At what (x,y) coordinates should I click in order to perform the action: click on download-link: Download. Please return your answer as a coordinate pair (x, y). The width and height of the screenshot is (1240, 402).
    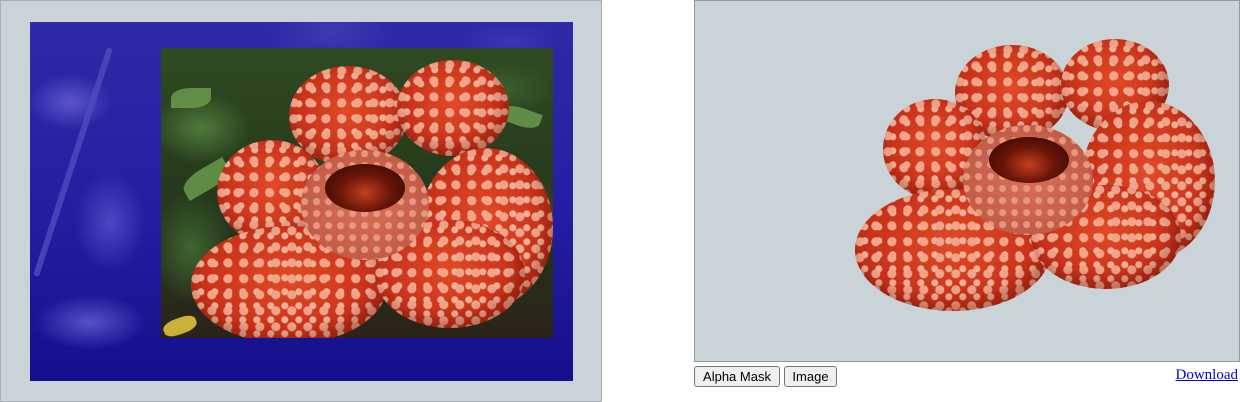
    Looking at the image, I should click on (1207, 375).